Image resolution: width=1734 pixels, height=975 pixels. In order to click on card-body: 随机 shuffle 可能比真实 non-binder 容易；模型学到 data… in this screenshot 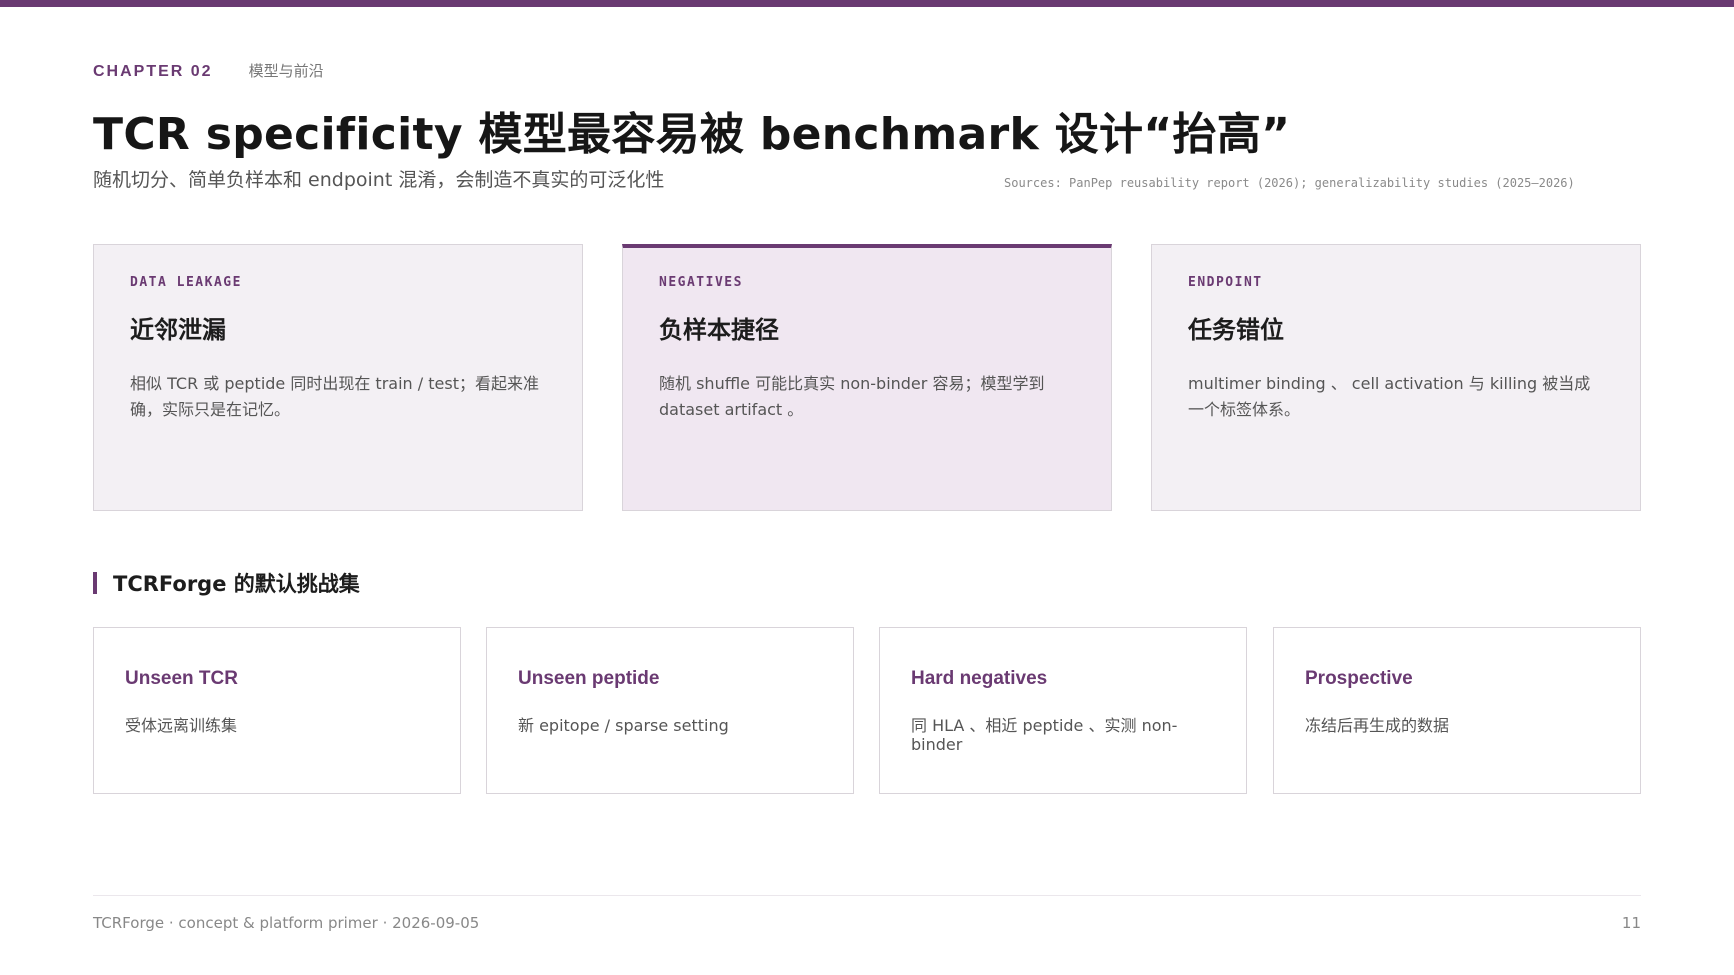, I will do `click(852, 396)`.